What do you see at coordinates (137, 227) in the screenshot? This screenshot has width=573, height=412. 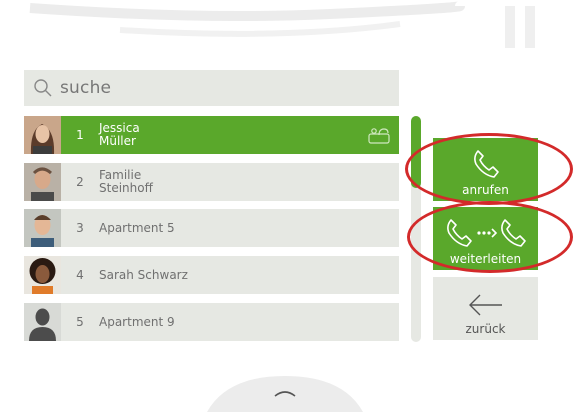 I see `contact-name: Apartment 5` at bounding box center [137, 227].